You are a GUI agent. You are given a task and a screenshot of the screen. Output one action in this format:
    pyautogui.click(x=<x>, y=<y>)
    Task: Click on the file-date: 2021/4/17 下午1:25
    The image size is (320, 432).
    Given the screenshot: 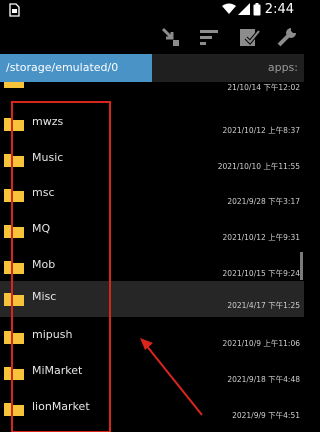 What is the action you would take?
    pyautogui.click(x=263, y=305)
    